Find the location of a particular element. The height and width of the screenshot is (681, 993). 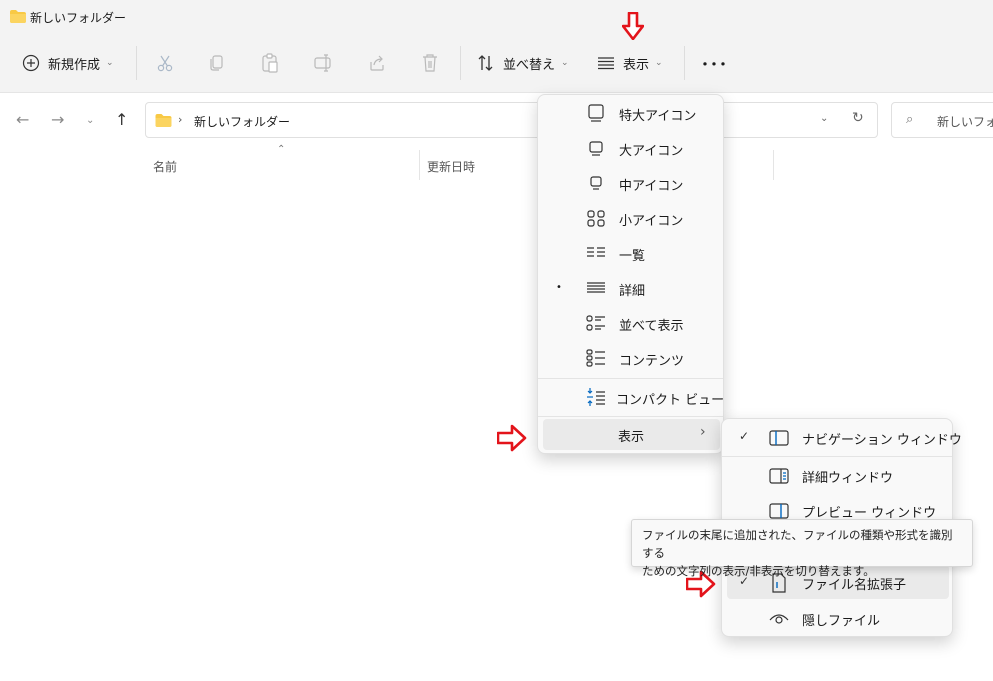

cut-icon is located at coordinates (165, 63).